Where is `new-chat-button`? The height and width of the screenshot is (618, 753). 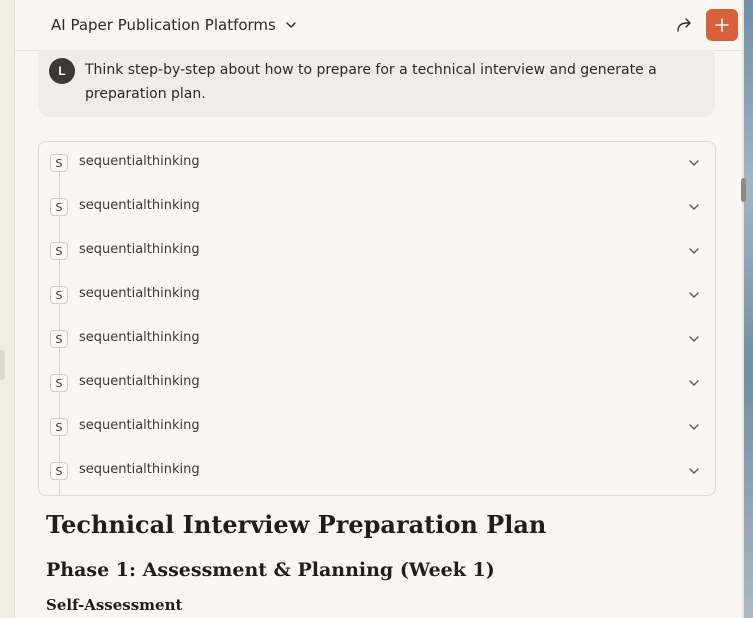 new-chat-button is located at coordinates (722, 25).